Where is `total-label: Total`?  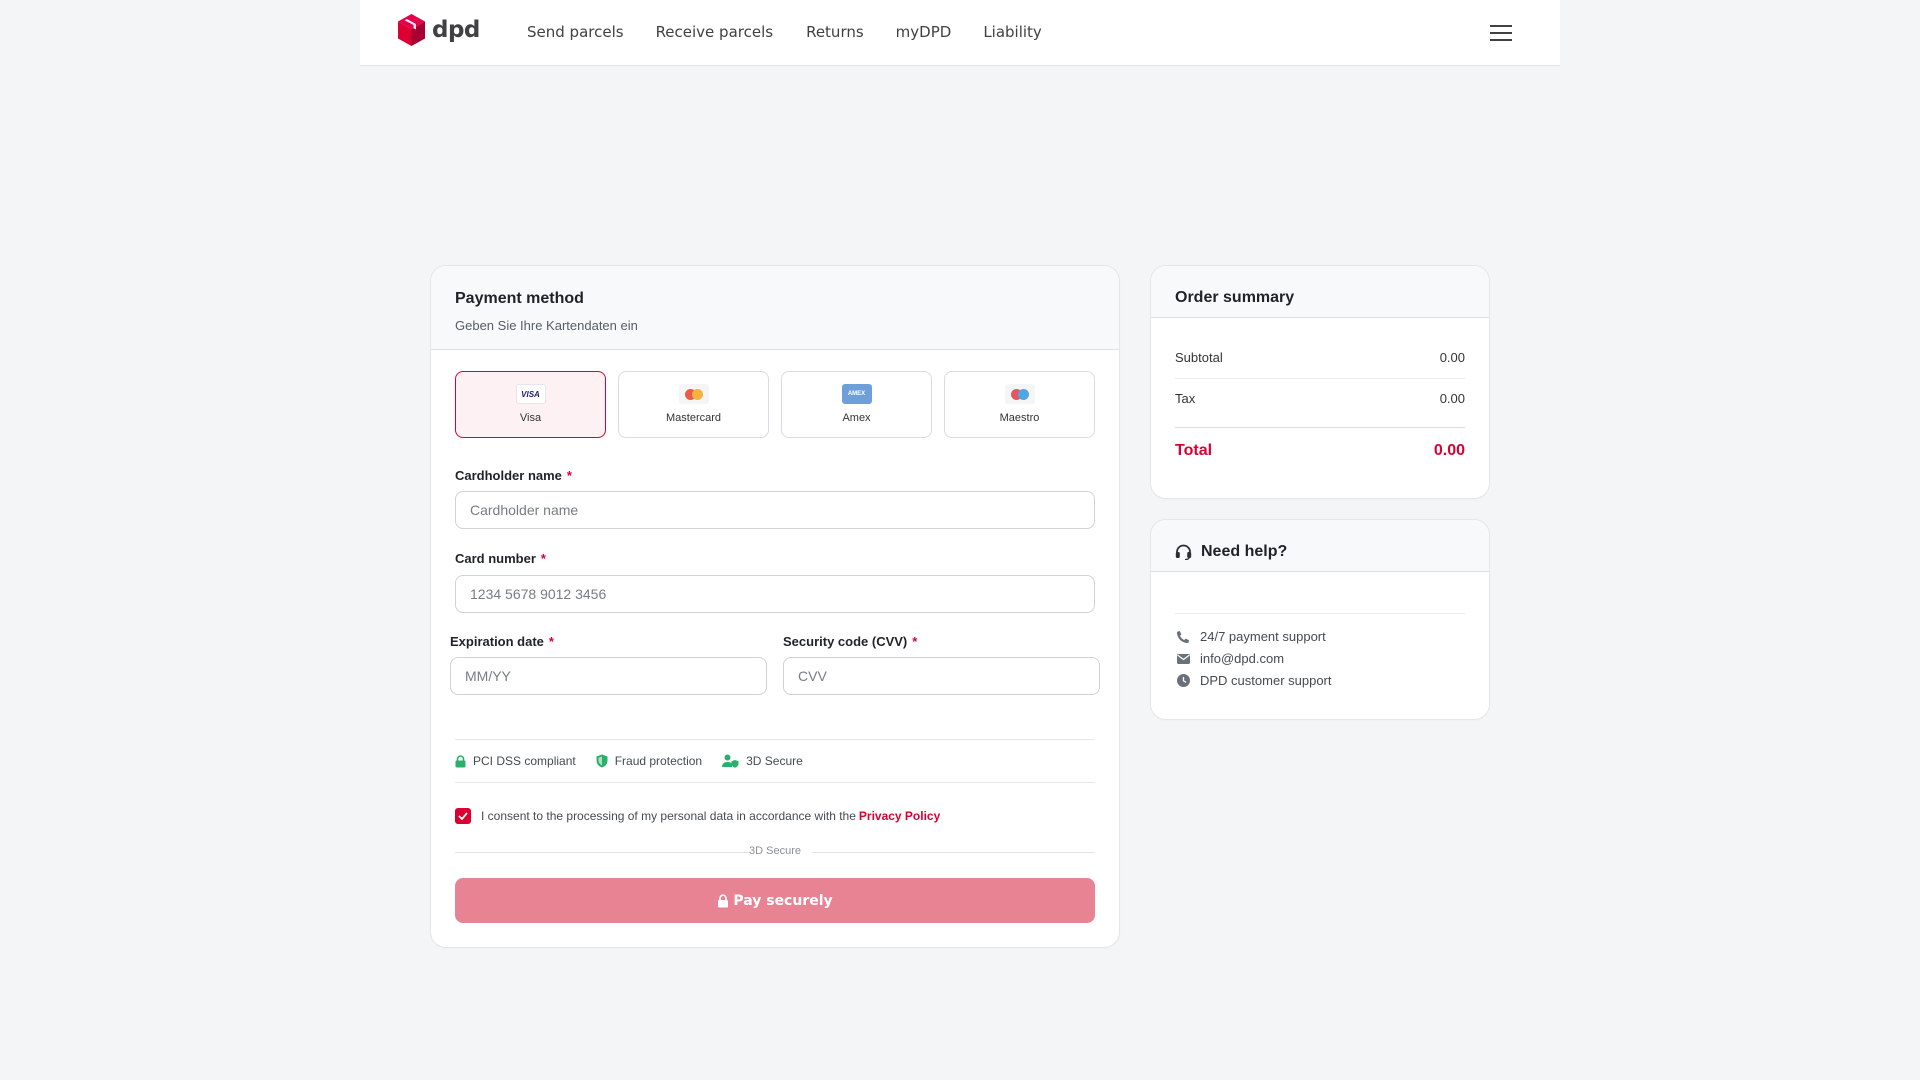 total-label: Total is located at coordinates (1194, 450).